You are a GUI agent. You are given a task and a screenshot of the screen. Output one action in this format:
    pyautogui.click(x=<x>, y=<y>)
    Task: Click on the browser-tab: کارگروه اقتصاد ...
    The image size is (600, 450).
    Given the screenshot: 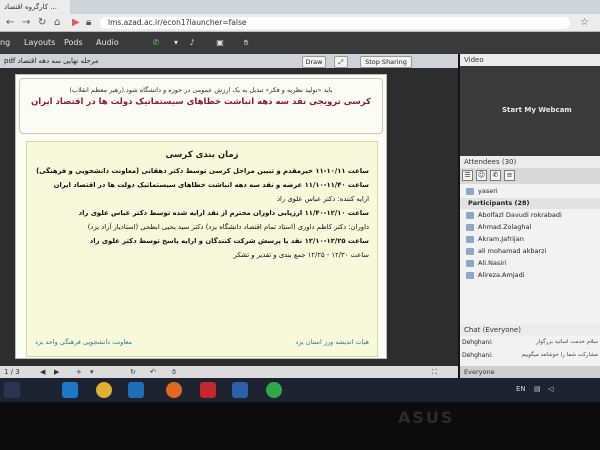 What is the action you would take?
    pyautogui.click(x=35, y=7)
    